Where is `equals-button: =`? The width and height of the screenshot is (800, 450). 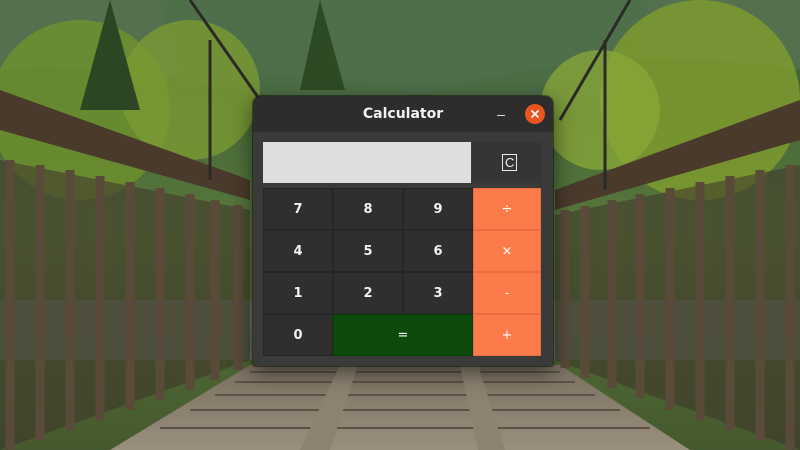 equals-button: = is located at coordinates (403, 335).